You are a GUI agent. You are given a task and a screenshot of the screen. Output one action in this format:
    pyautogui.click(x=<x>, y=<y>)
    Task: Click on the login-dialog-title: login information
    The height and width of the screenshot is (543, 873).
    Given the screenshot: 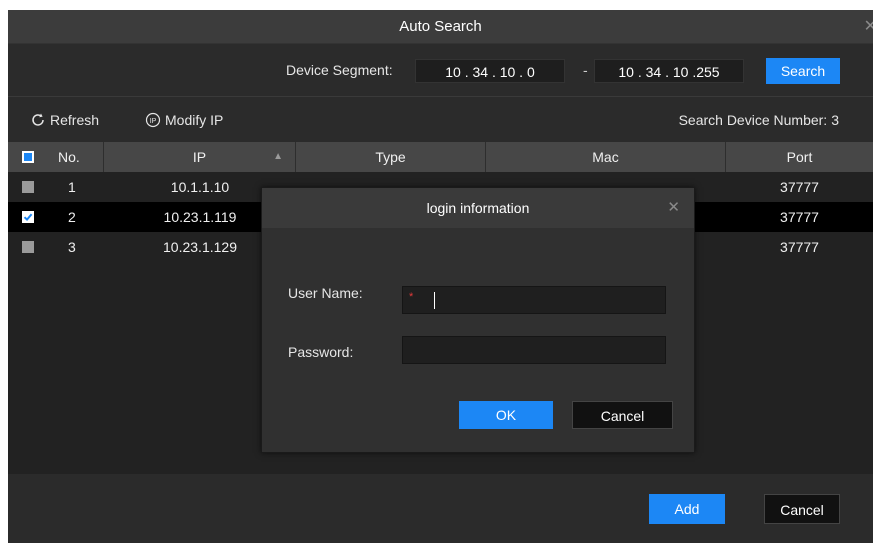 What is the action you would take?
    pyautogui.click(x=478, y=208)
    